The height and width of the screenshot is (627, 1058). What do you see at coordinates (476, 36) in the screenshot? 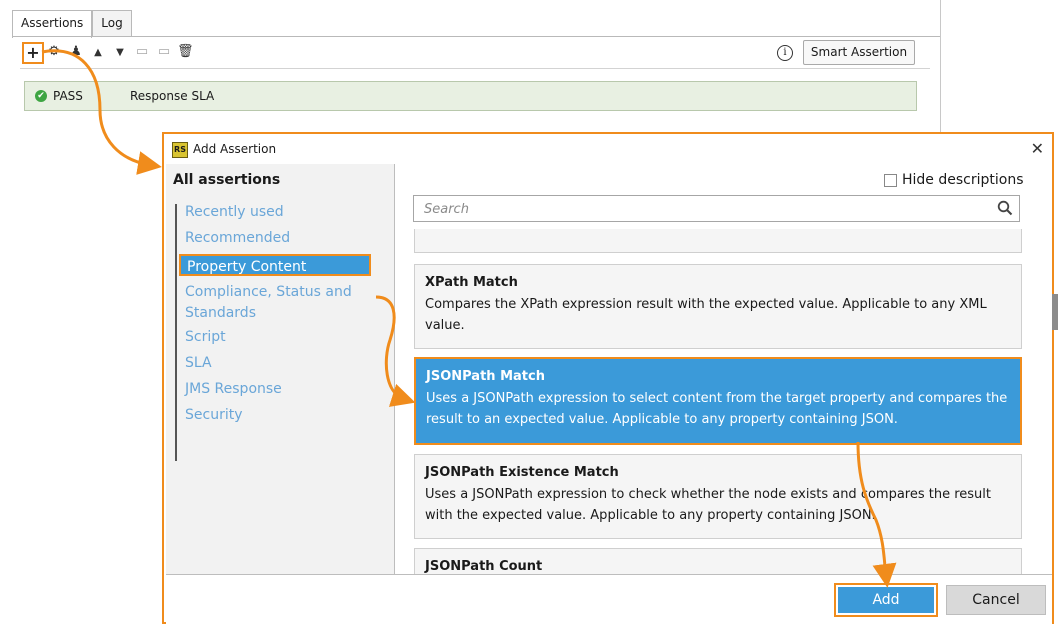
I see `tab-divider` at bounding box center [476, 36].